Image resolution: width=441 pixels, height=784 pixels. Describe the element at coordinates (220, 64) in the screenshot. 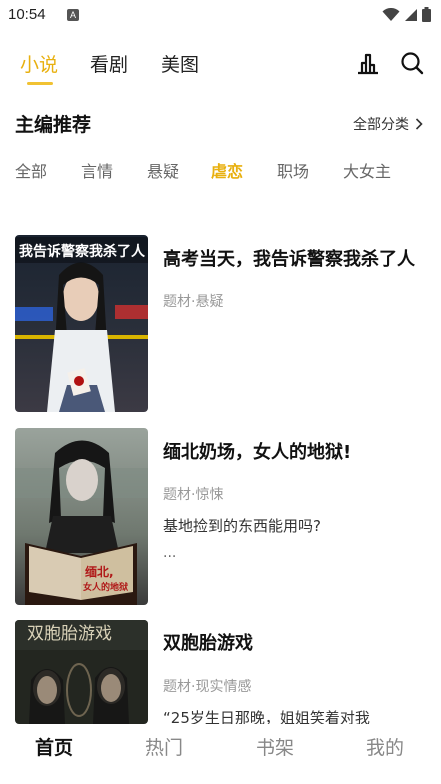

I see `top-tabs: 小说 看剧 美图` at that location.